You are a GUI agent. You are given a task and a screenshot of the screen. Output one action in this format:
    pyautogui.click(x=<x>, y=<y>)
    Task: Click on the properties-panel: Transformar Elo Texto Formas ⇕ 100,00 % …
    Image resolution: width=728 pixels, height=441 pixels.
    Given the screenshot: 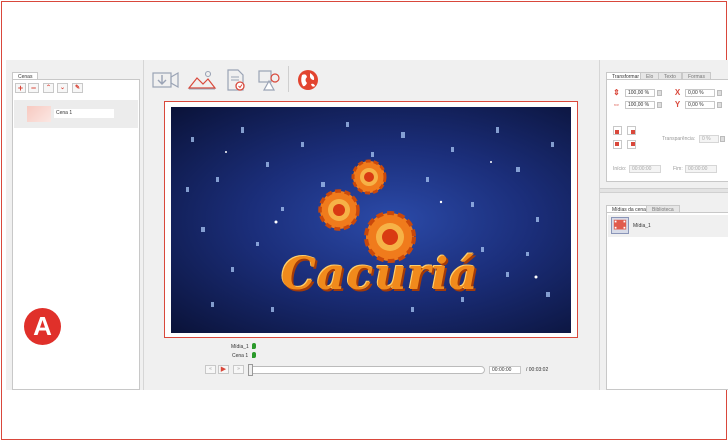 What is the action you would take?
    pyautogui.click(x=663, y=225)
    